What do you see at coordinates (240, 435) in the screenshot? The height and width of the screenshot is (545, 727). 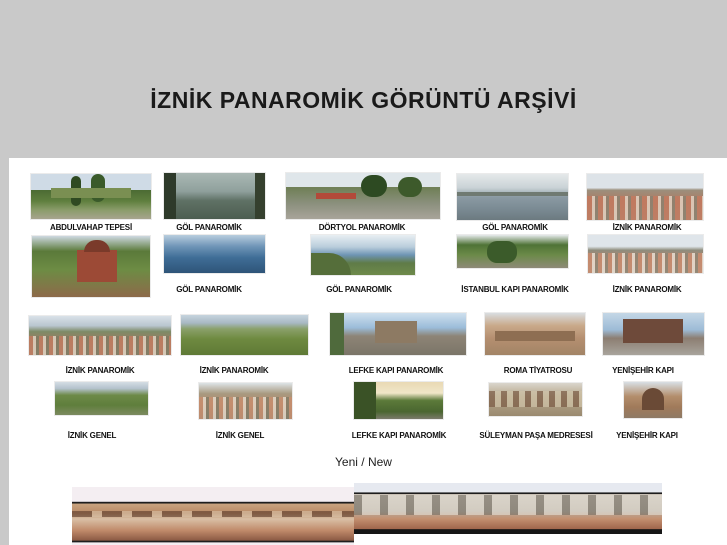 I see `caption-iznik-genel-2: İZNİK GENEL` at bounding box center [240, 435].